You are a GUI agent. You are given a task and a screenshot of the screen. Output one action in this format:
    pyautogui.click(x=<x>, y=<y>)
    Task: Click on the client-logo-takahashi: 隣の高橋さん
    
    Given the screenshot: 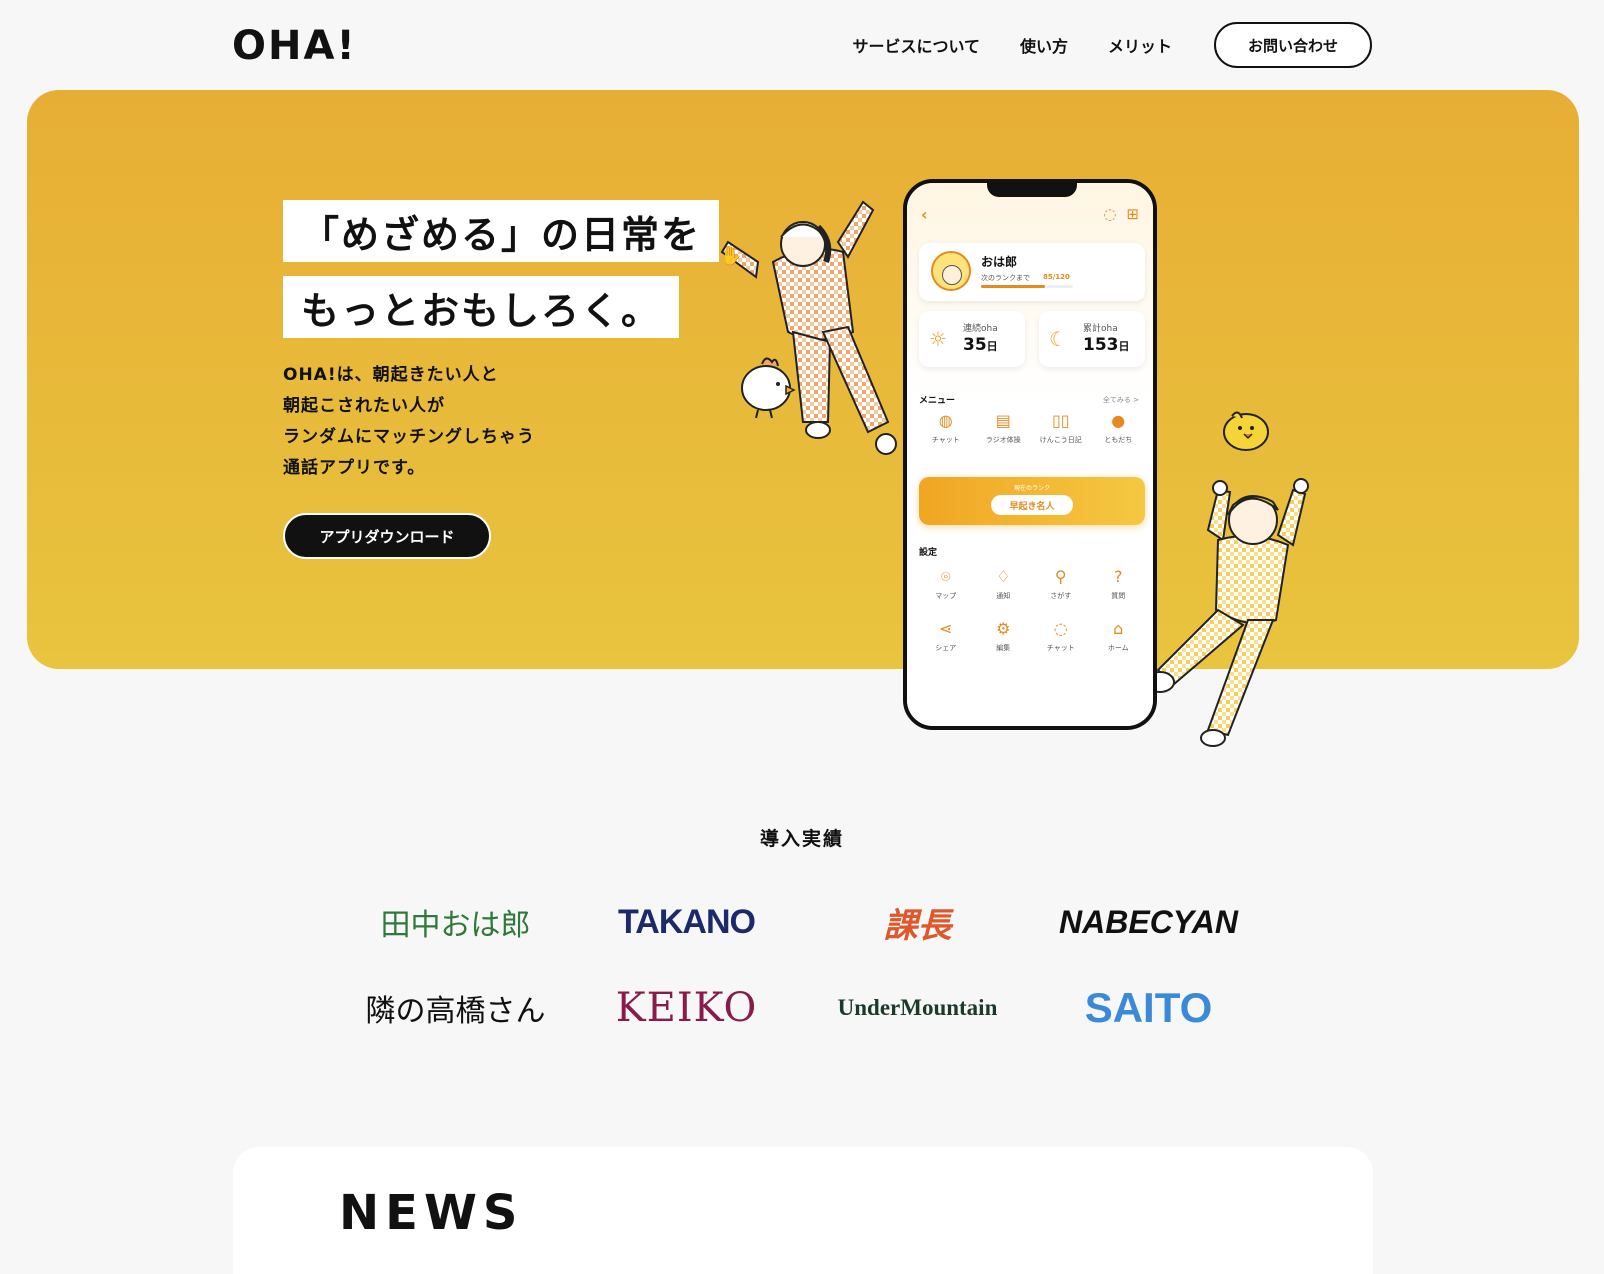 What is the action you would take?
    pyautogui.click(x=455, y=1011)
    